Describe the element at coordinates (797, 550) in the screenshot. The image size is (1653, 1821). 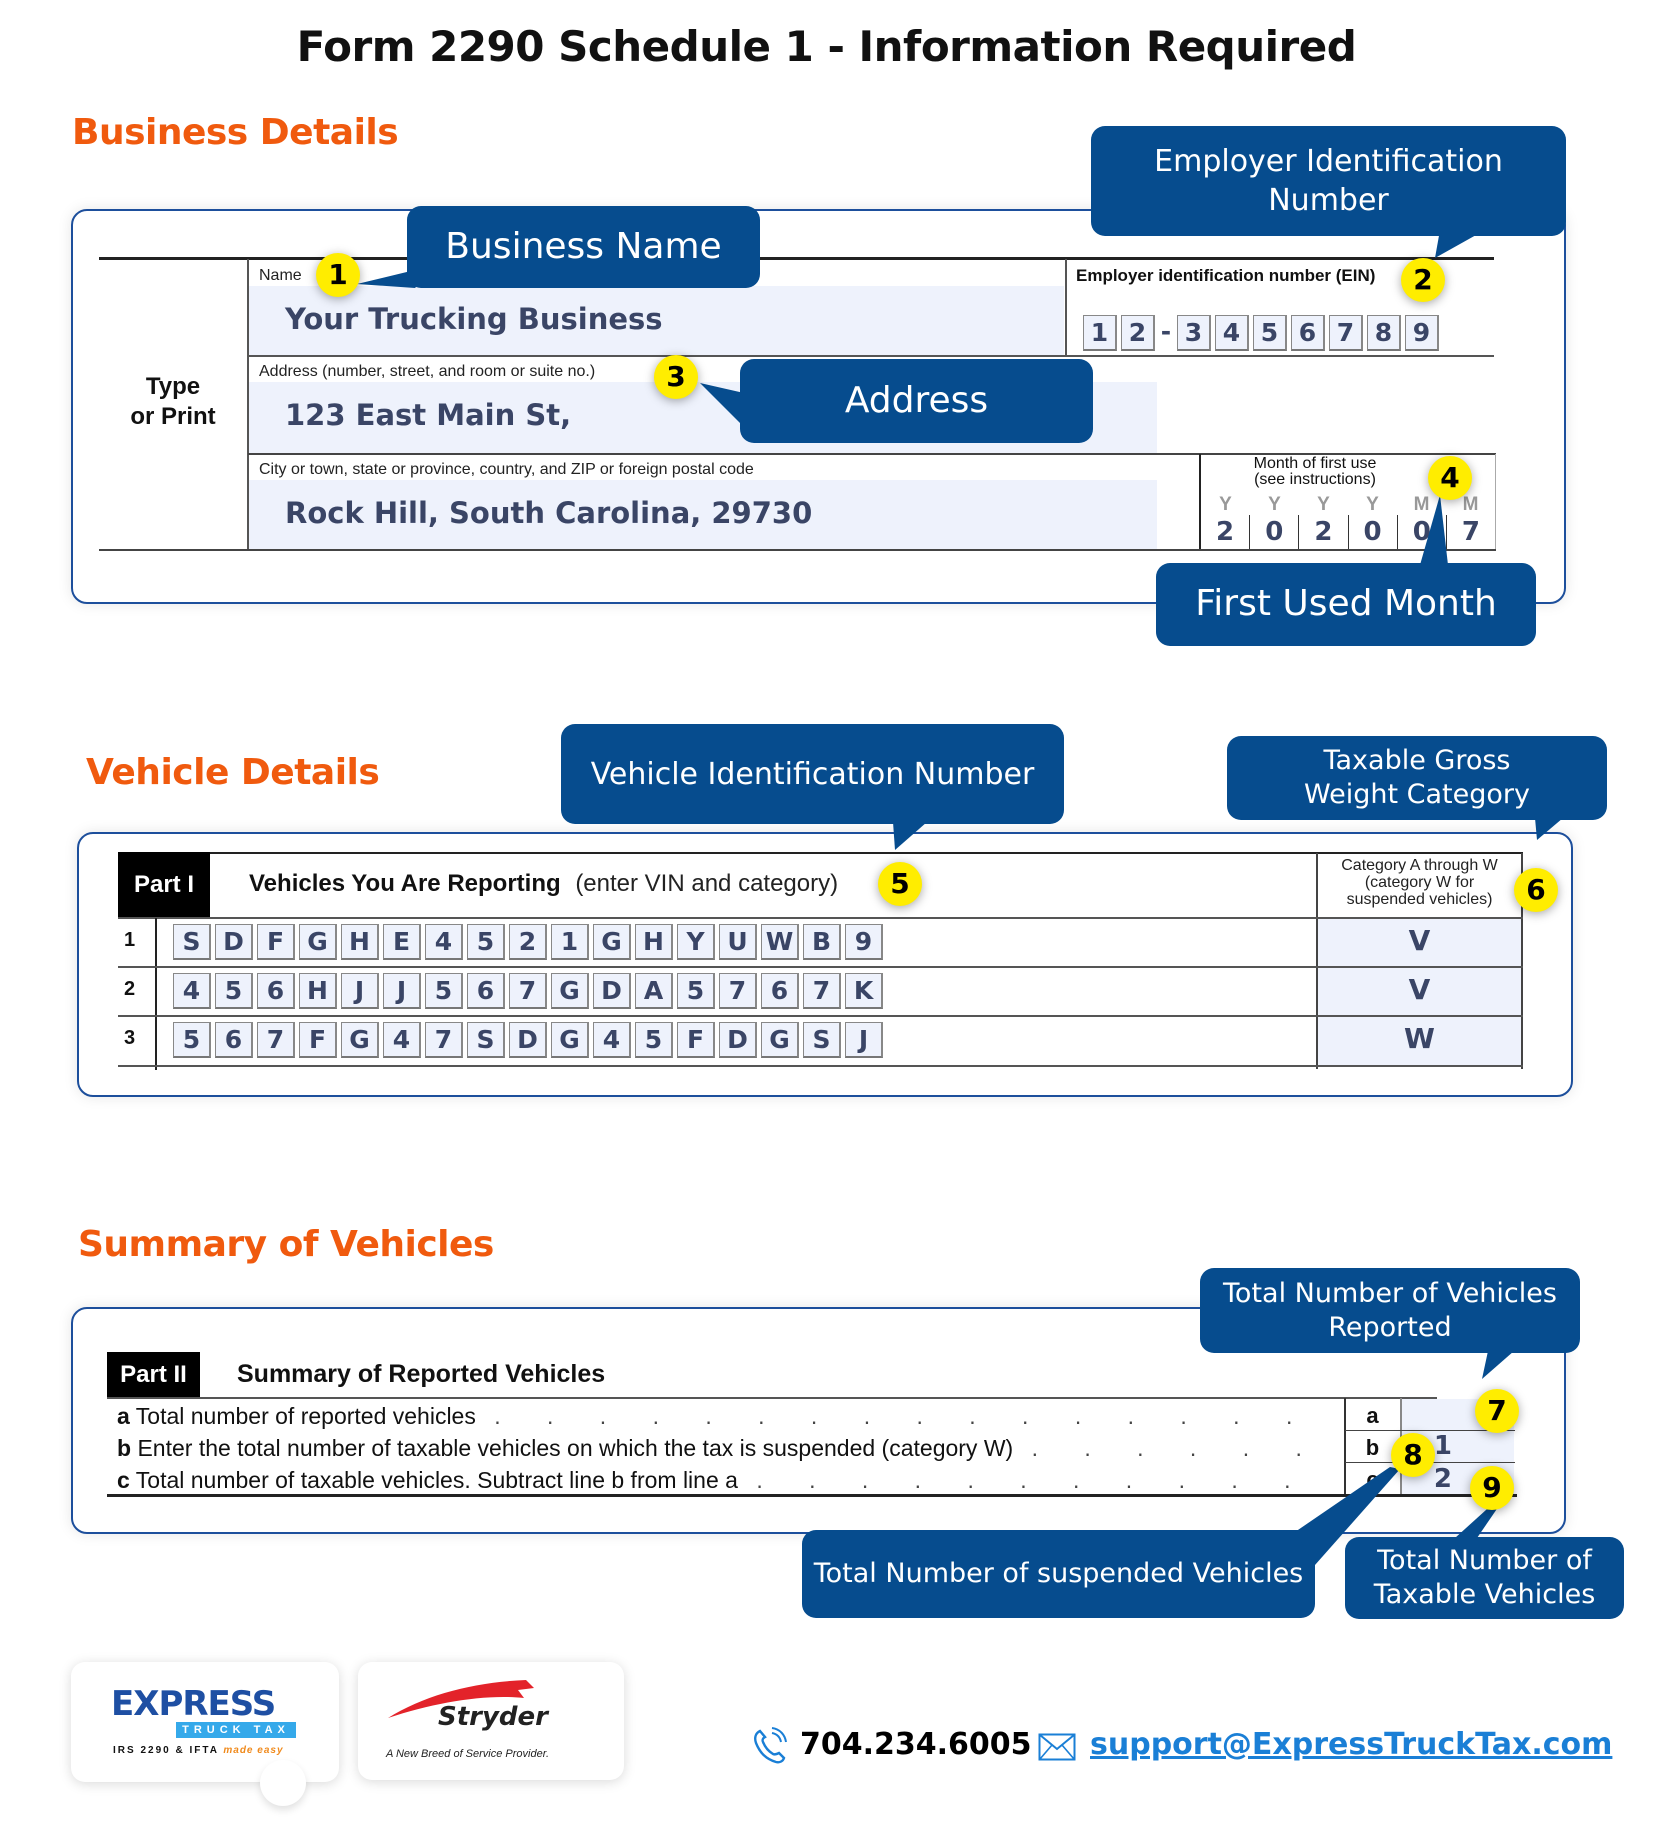
I see `form-bottom-rule` at that location.